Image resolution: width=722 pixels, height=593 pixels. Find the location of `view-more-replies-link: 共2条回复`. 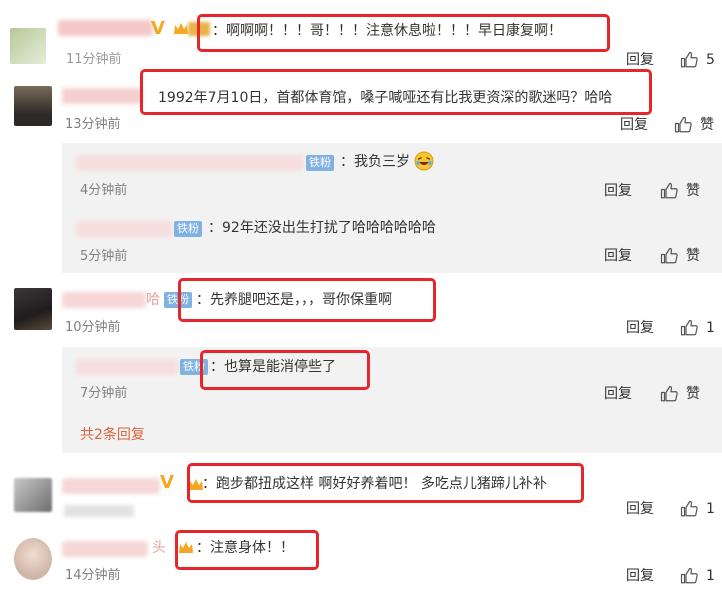

view-more-replies-link: 共2条回复 is located at coordinates (112, 435).